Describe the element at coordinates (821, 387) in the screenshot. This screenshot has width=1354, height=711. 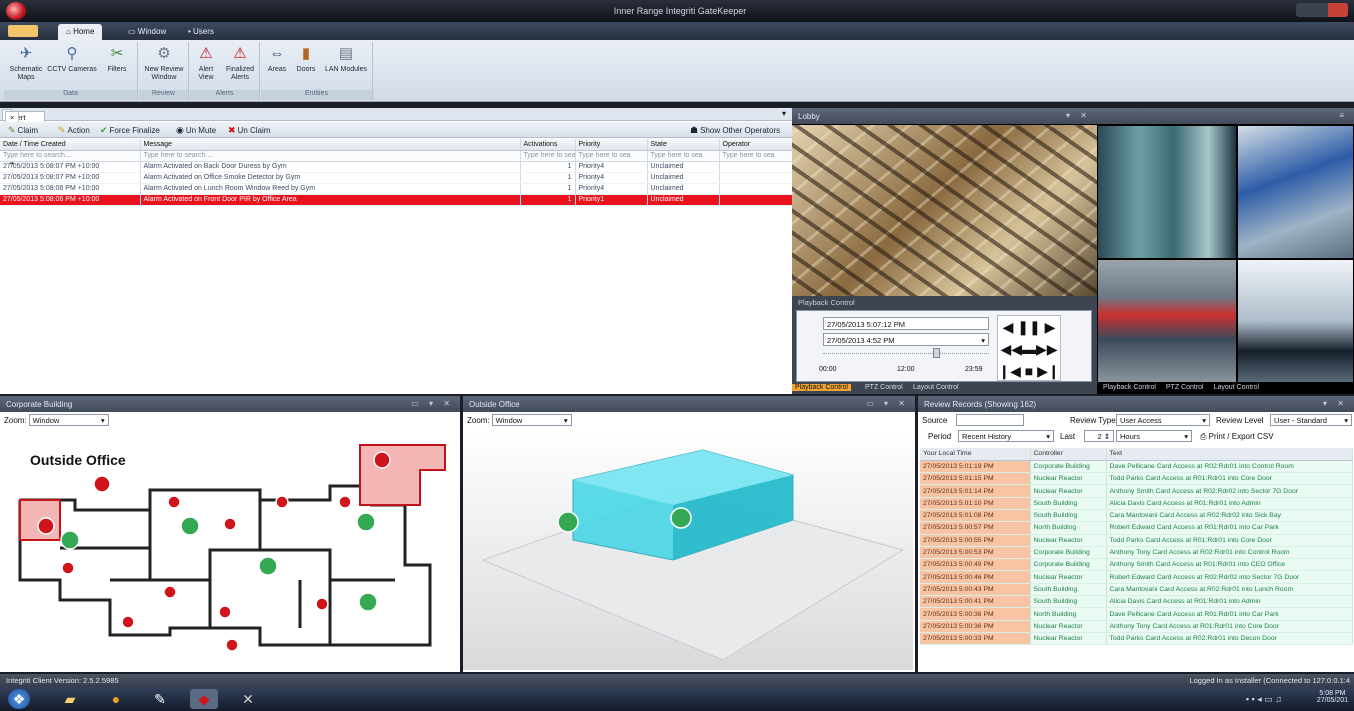
I see `tab-playback-control: Playback Control` at that location.